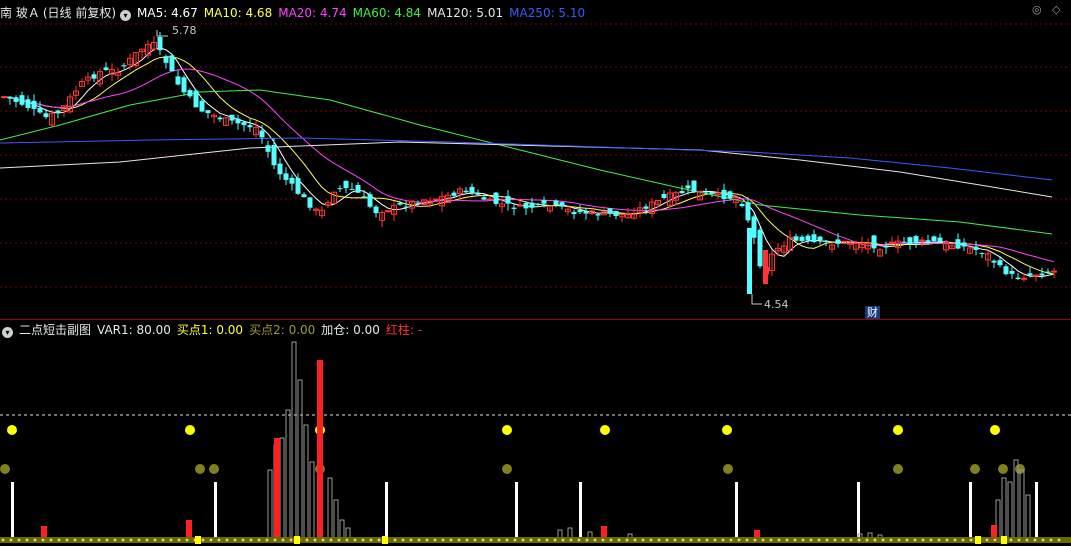 This screenshot has width=1071, height=546. What do you see at coordinates (198, 540) in the screenshot?
I see `marker-square` at bounding box center [198, 540].